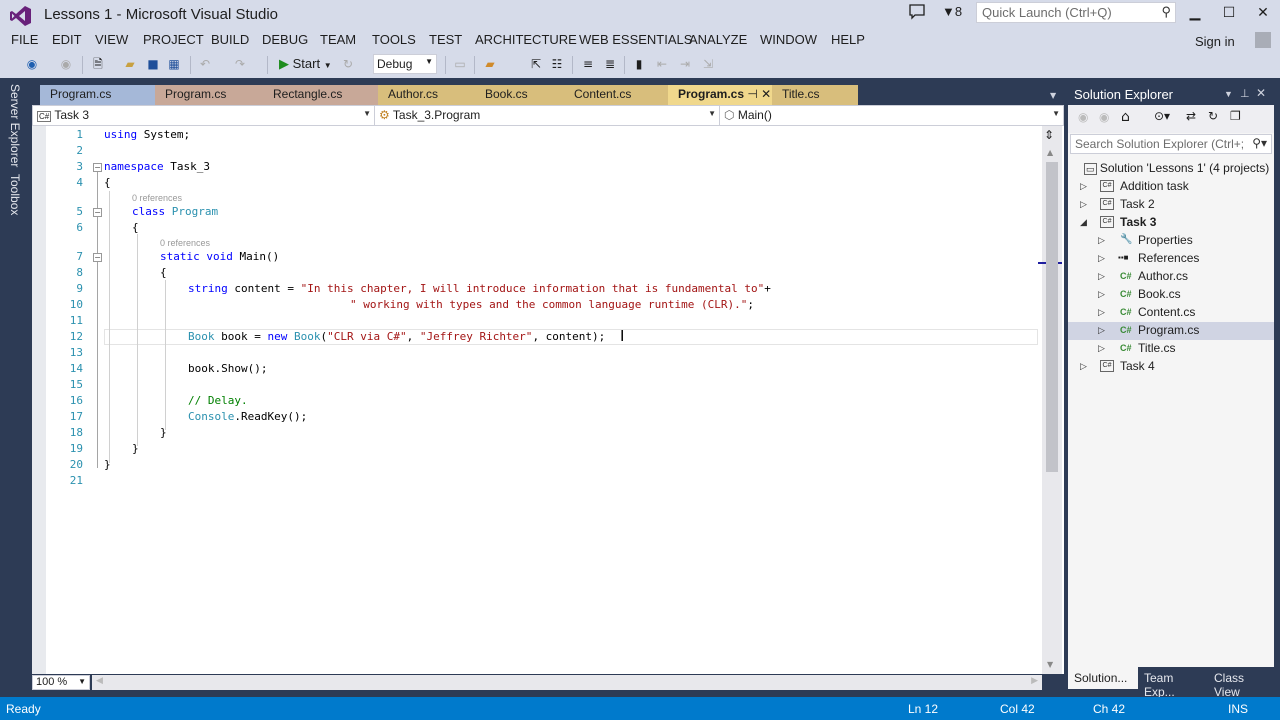 The image size is (1280, 720). I want to click on scroll-right-icon: ▶, so click(1034, 681).